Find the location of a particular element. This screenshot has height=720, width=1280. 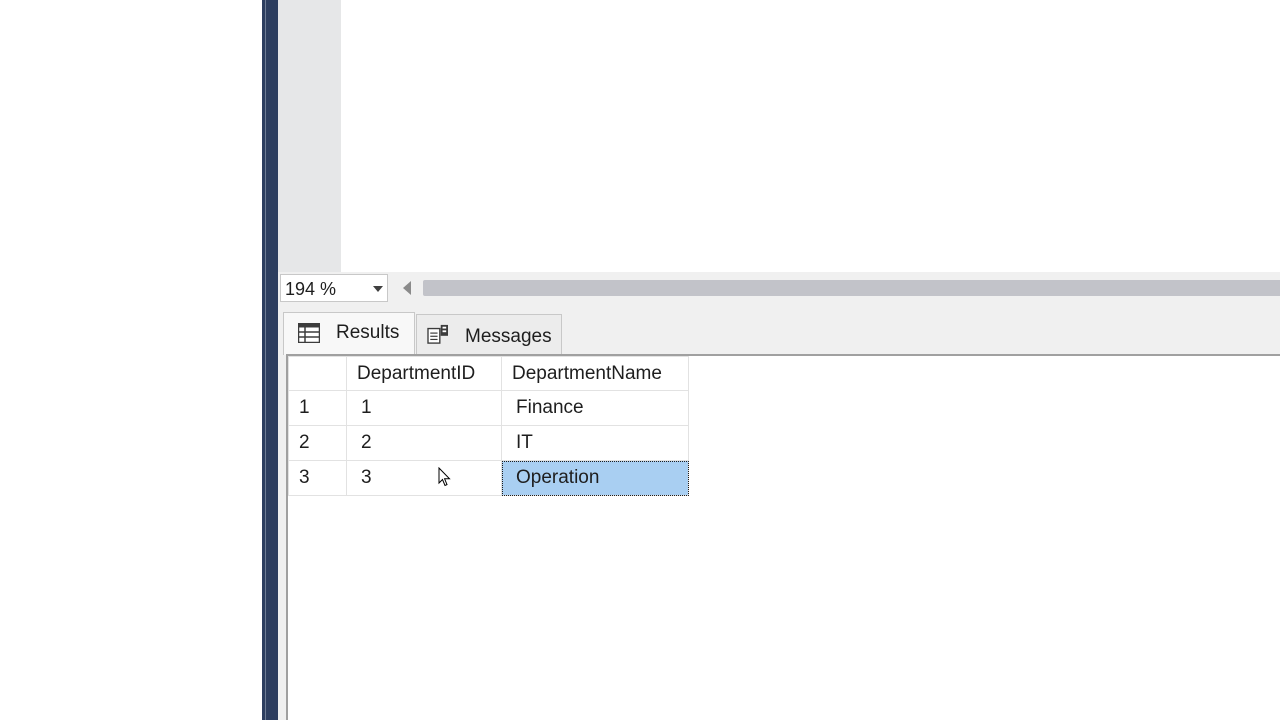

zoom-dropdown: 194 % is located at coordinates (334, 288).